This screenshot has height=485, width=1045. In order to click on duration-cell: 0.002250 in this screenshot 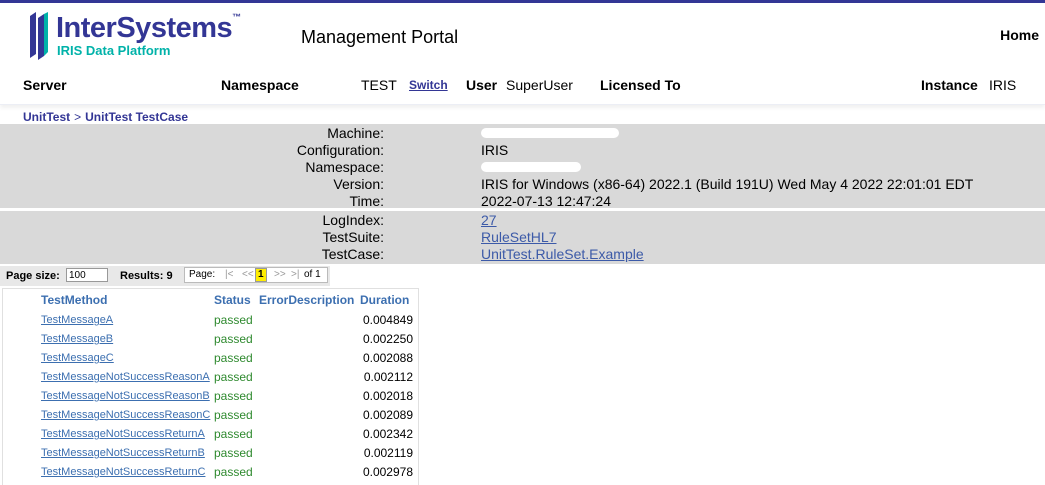, I will do `click(387, 339)`.